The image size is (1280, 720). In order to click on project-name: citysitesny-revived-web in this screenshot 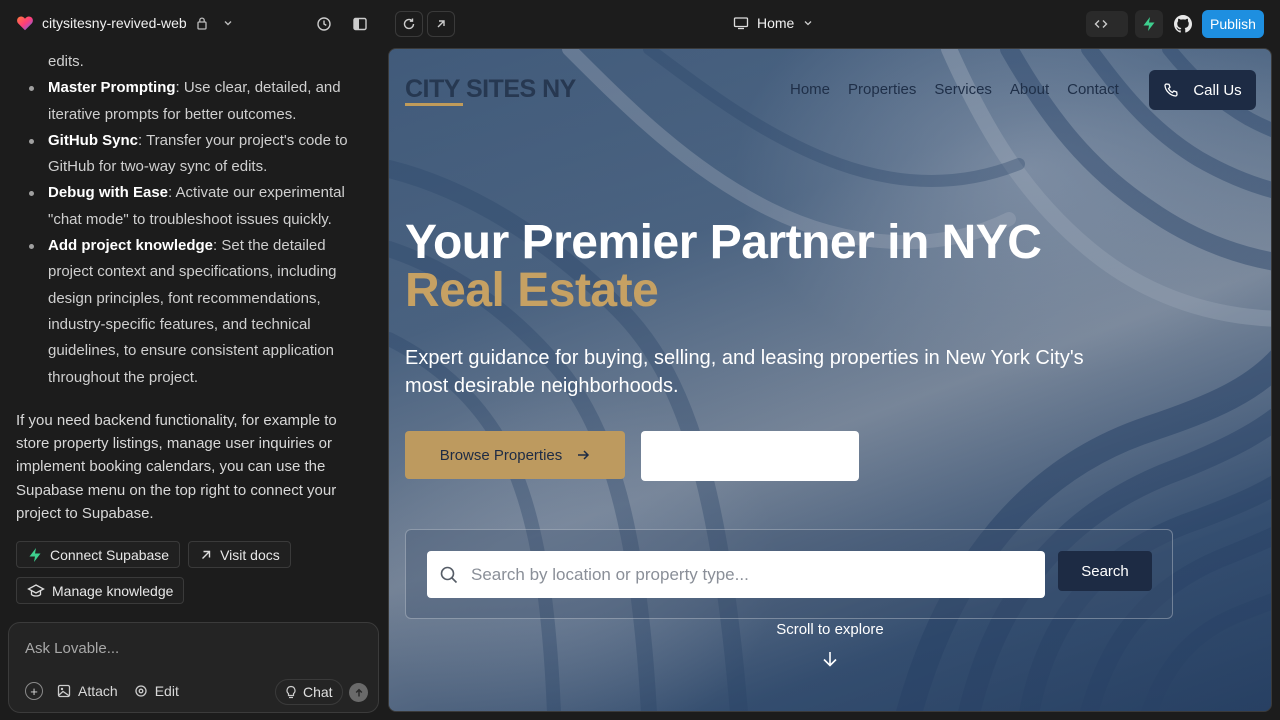, I will do `click(114, 23)`.